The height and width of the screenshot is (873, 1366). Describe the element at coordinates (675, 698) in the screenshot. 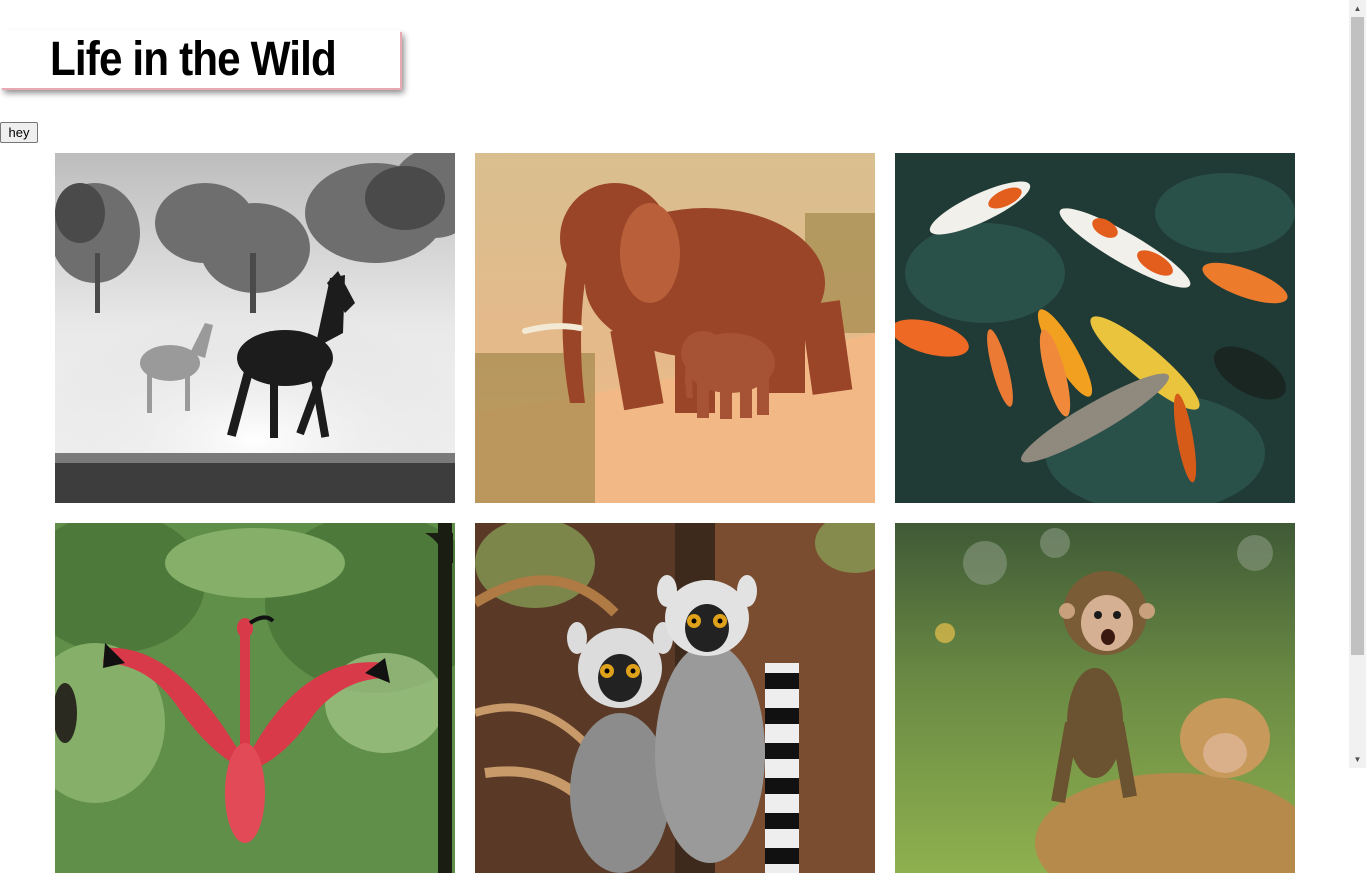

I see `lemurs-photo` at that location.